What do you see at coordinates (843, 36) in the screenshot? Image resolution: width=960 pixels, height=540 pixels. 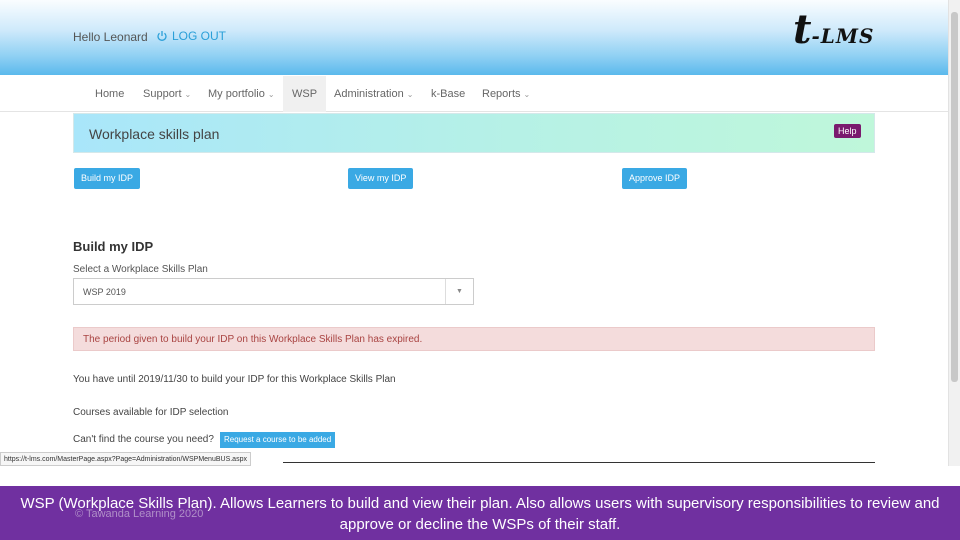 I see `logo-text: -LMS` at bounding box center [843, 36].